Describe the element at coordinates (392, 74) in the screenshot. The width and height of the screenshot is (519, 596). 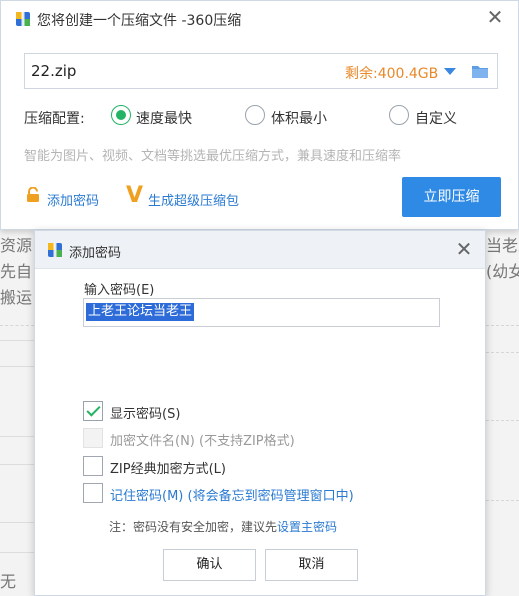
I see `remaining-space: 剩余:400.4GB` at that location.